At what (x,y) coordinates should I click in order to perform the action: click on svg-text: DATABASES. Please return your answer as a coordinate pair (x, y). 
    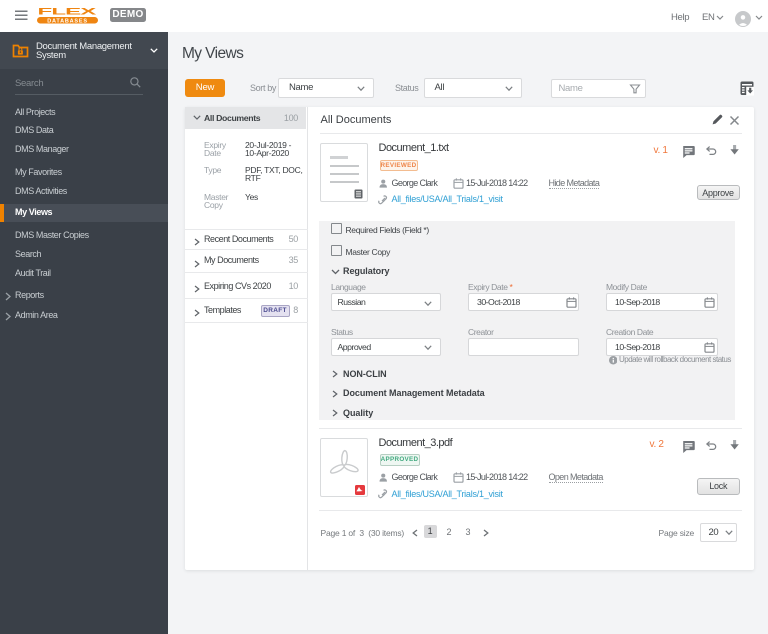
    Looking at the image, I should click on (67, 21).